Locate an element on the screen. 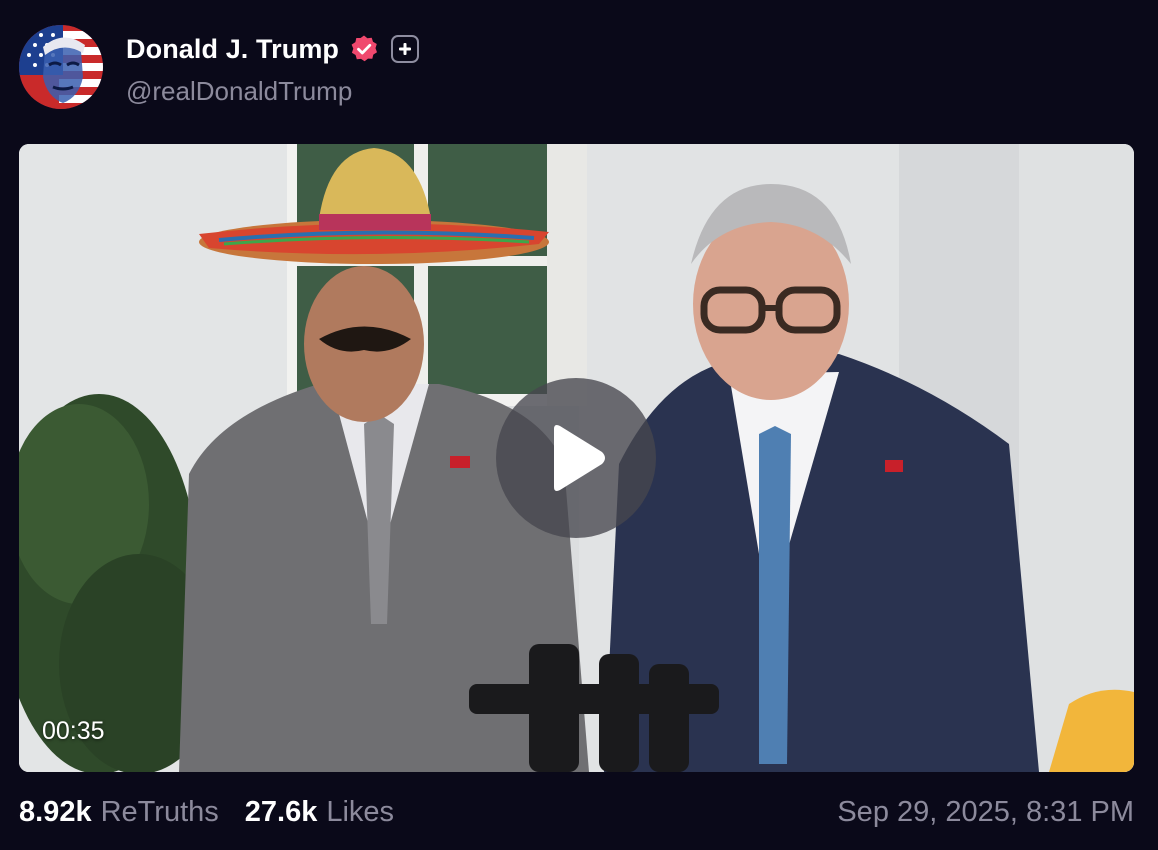 The image size is (1158, 850). author-display-name: Donald J. Trump is located at coordinates (232, 49).